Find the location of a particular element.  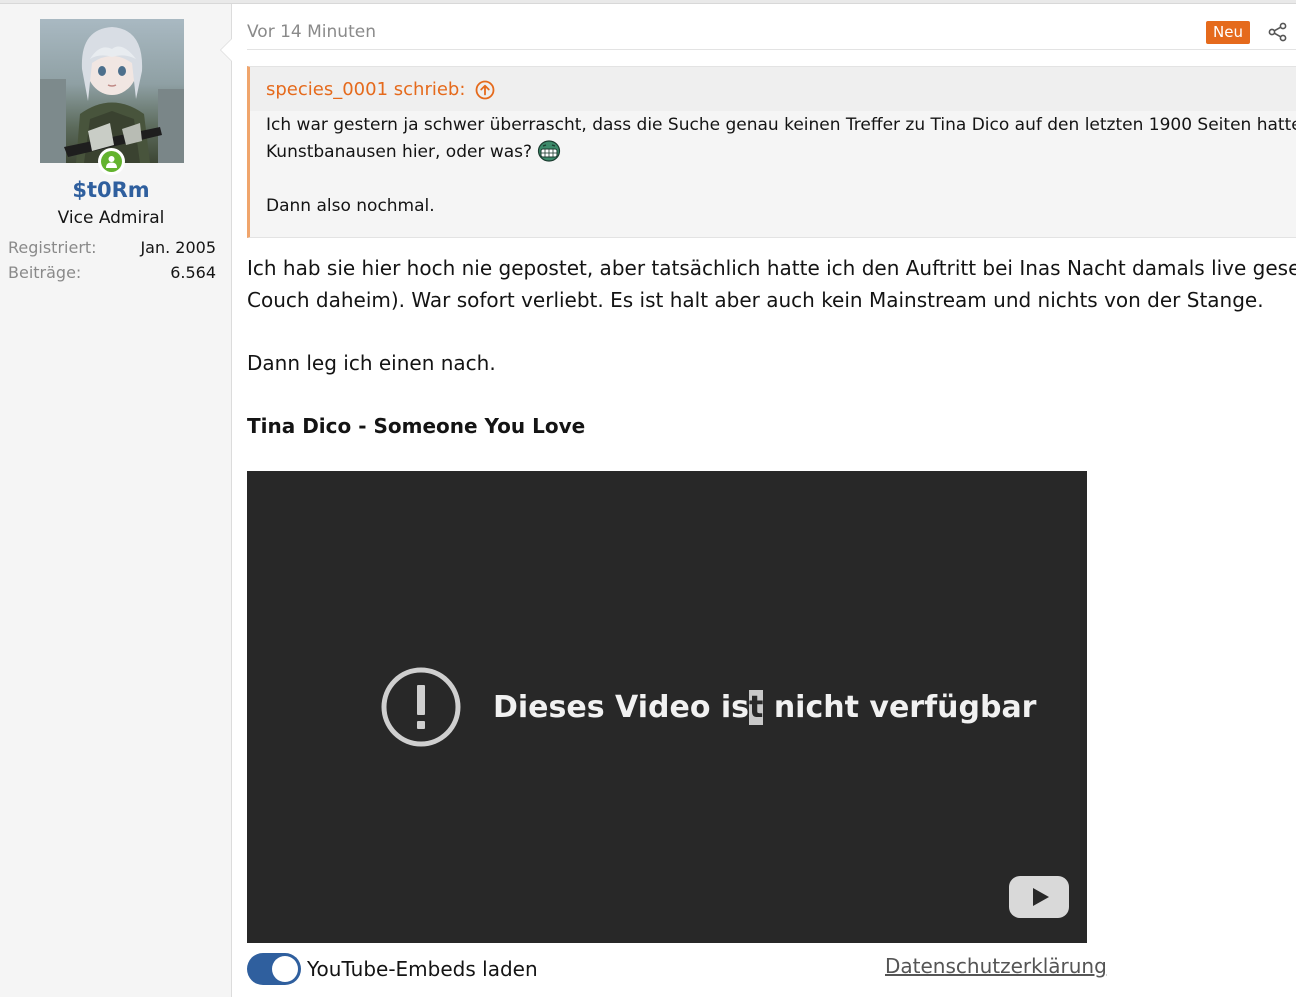

new-badge: Neu is located at coordinates (1228, 32).